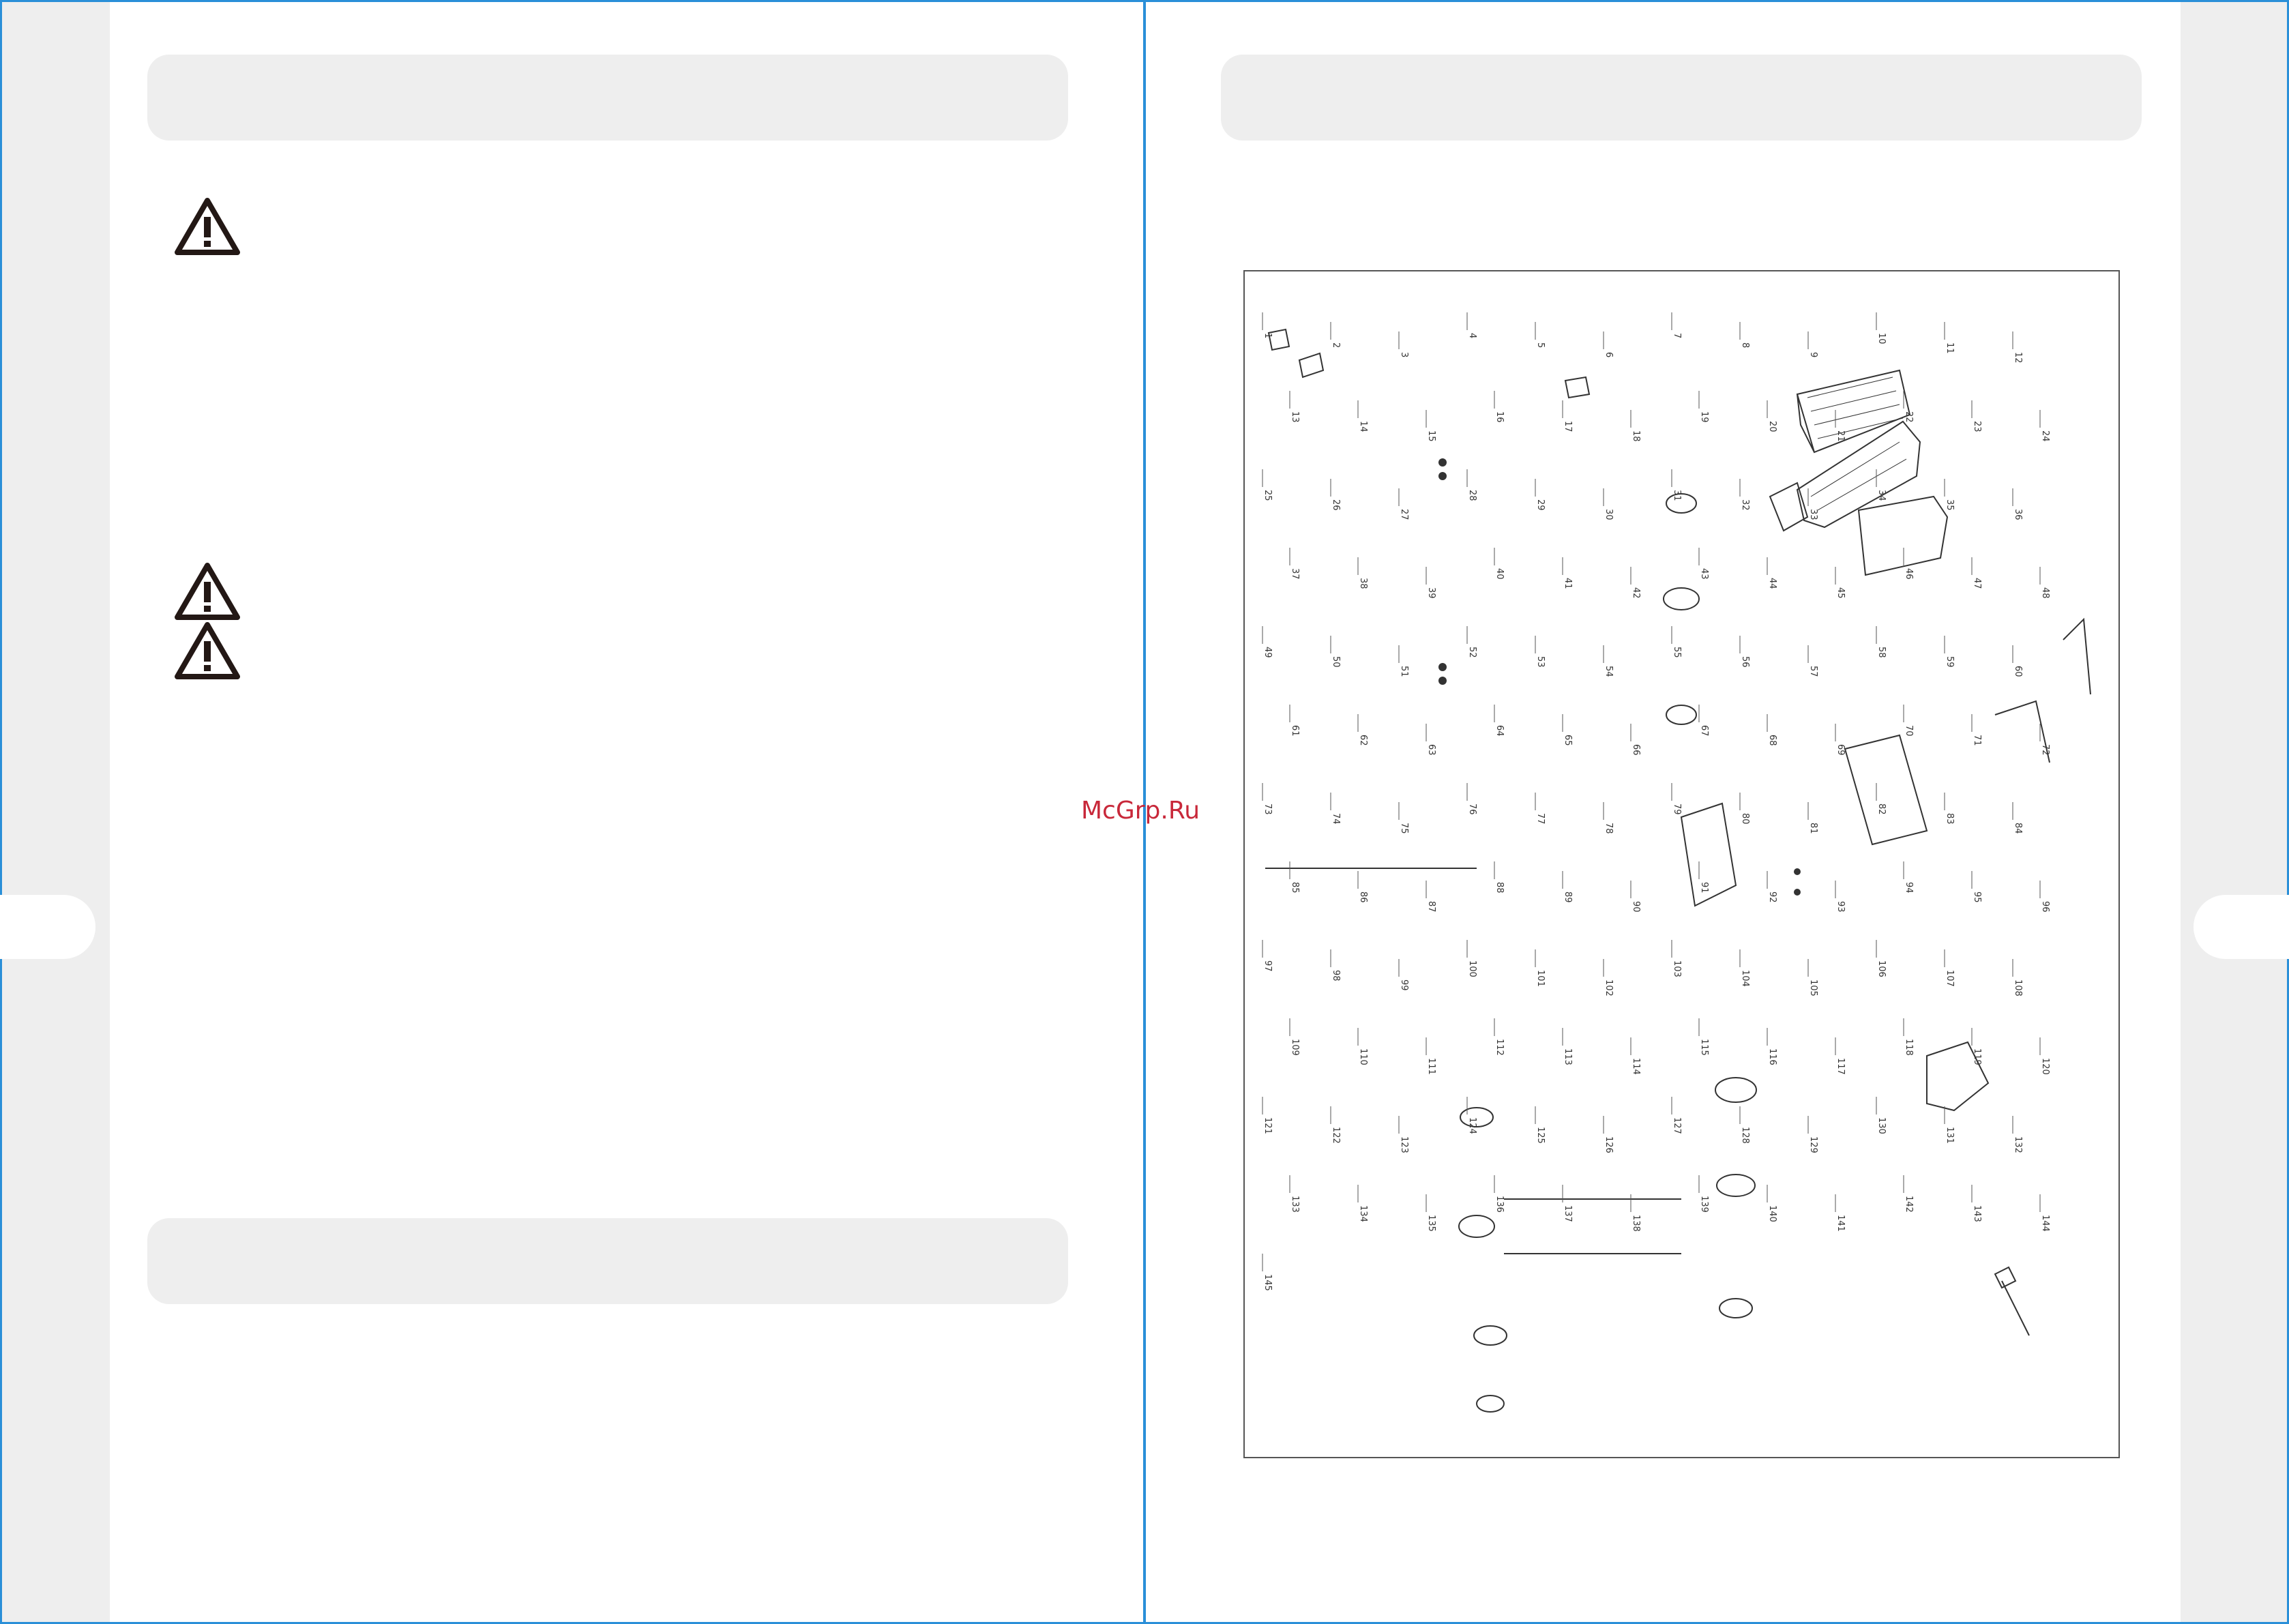  Describe the element at coordinates (1636, 1223) in the screenshot. I see `part-number-label: 138` at that location.